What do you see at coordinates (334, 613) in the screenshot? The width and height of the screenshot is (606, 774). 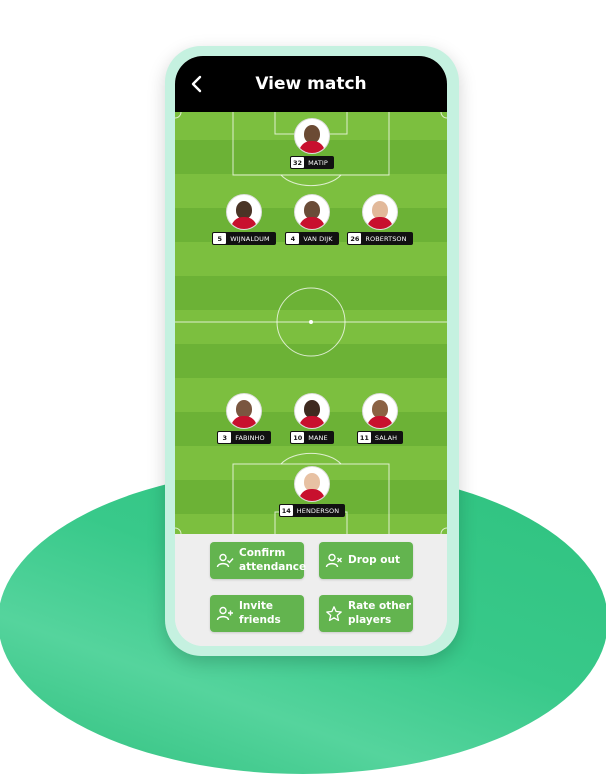 I see `star-icon` at bounding box center [334, 613].